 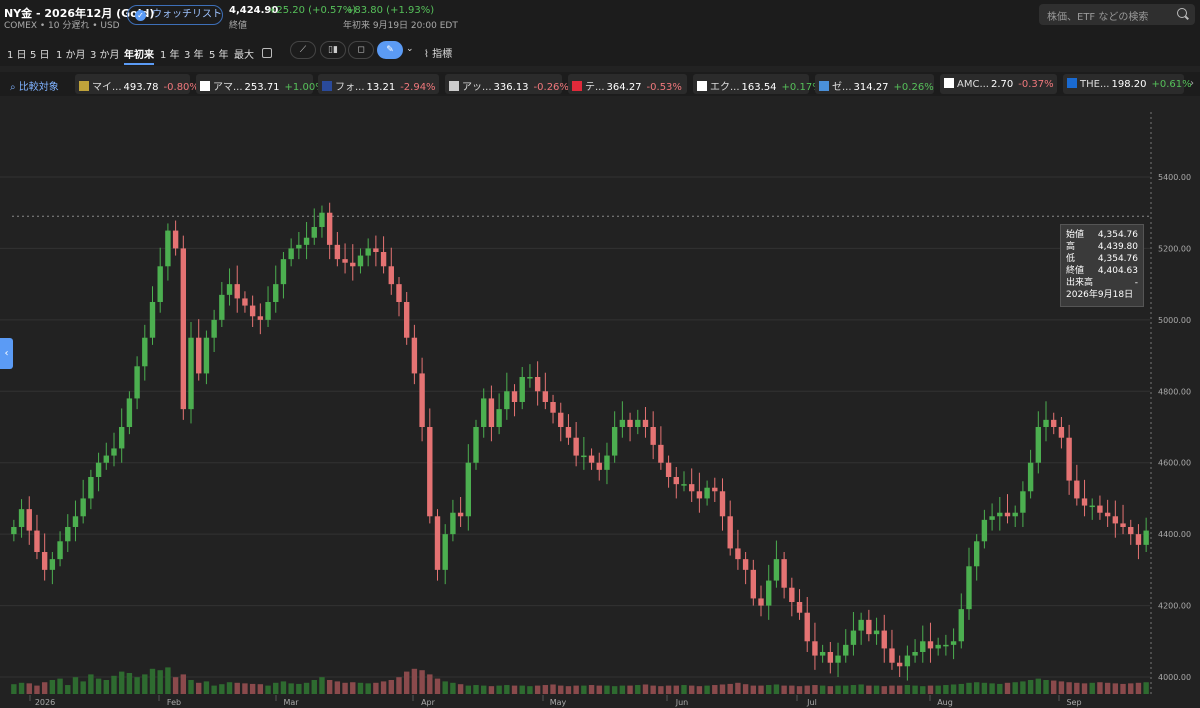 I want to click on watchlist-button: ✓ ウォッチリスト, so click(x=175, y=15).